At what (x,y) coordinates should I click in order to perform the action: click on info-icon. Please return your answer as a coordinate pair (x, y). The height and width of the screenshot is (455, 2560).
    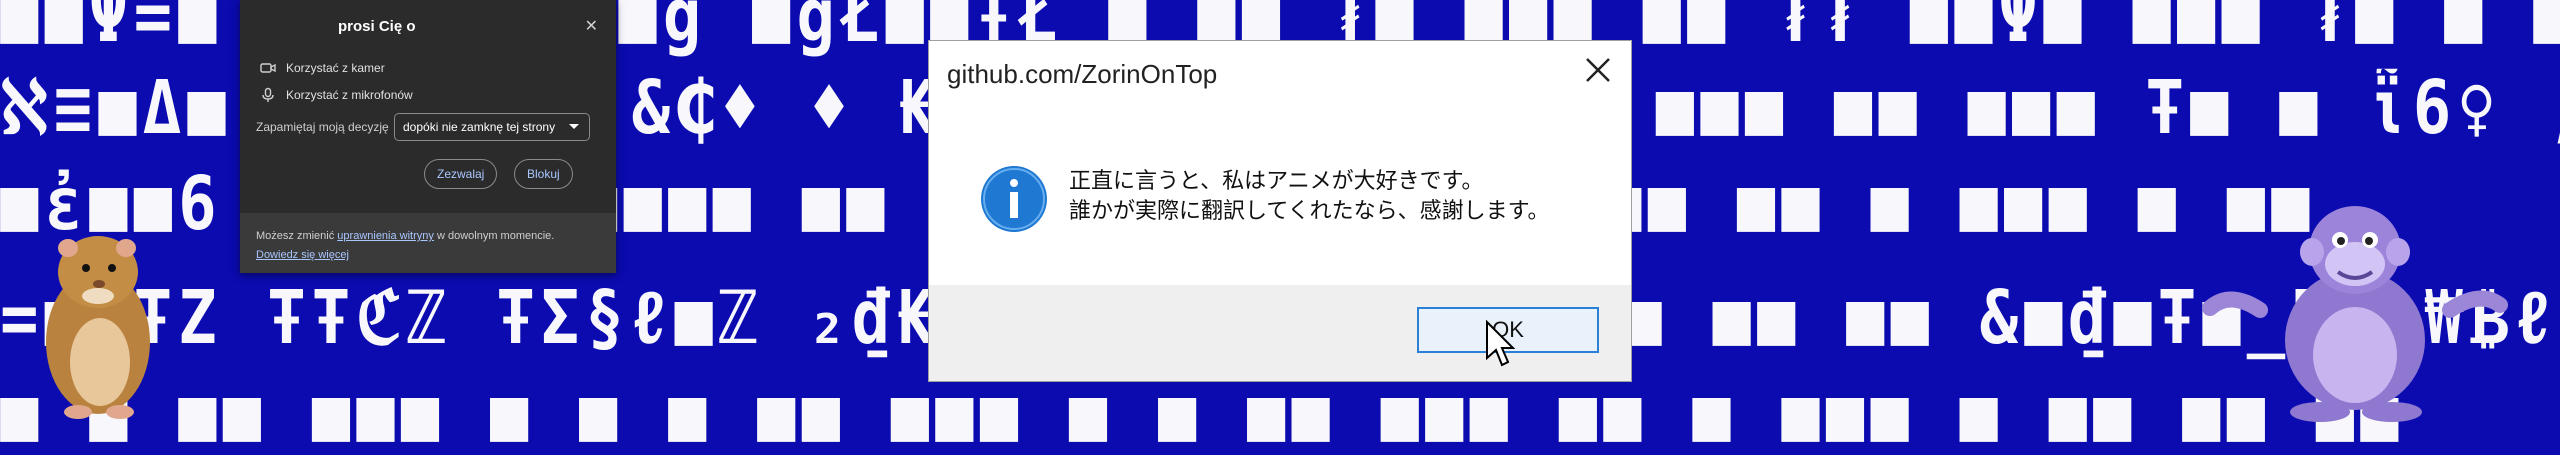
    Looking at the image, I should click on (1014, 199).